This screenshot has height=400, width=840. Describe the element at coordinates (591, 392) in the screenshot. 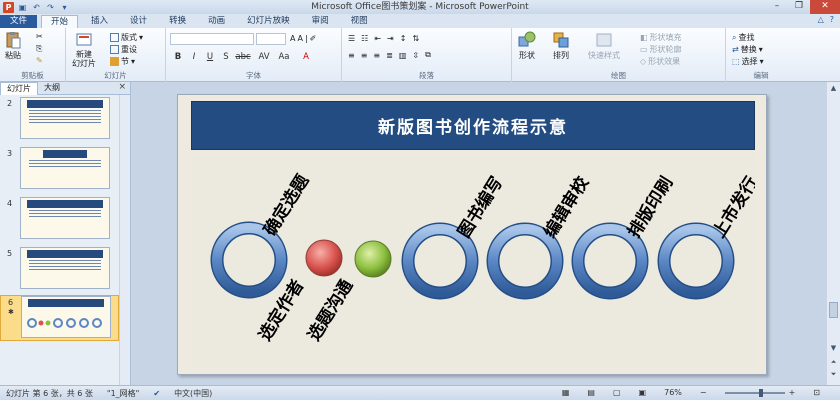

I see `slide-sorter-icon: ▤` at that location.